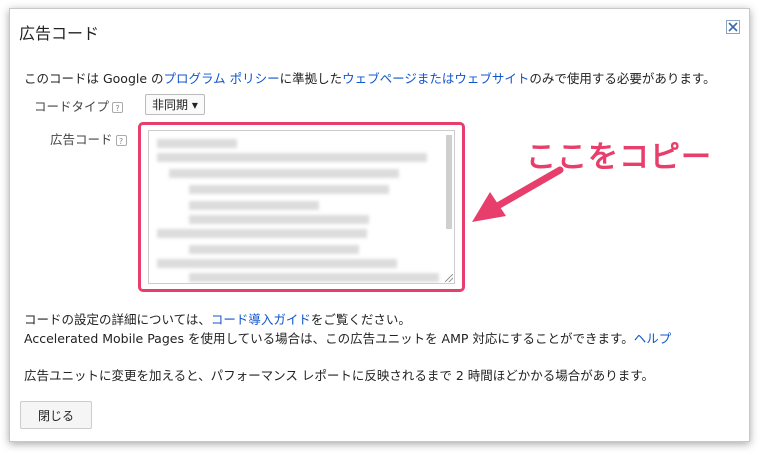 The height and width of the screenshot is (452, 761). What do you see at coordinates (360, 319) in the screenshot?
I see `details-suffix: をご覧ください。` at bounding box center [360, 319].